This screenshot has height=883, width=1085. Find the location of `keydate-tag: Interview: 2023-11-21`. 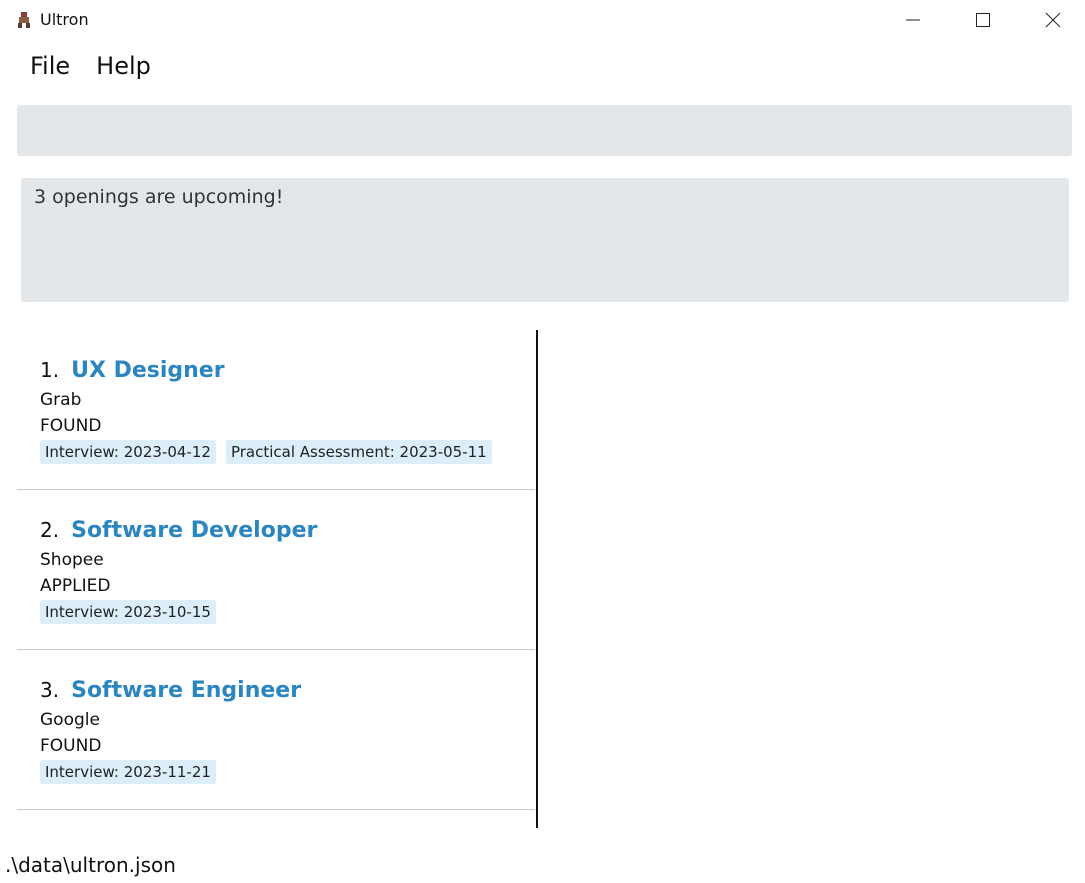

keydate-tag: Interview: 2023-11-21 is located at coordinates (128, 772).